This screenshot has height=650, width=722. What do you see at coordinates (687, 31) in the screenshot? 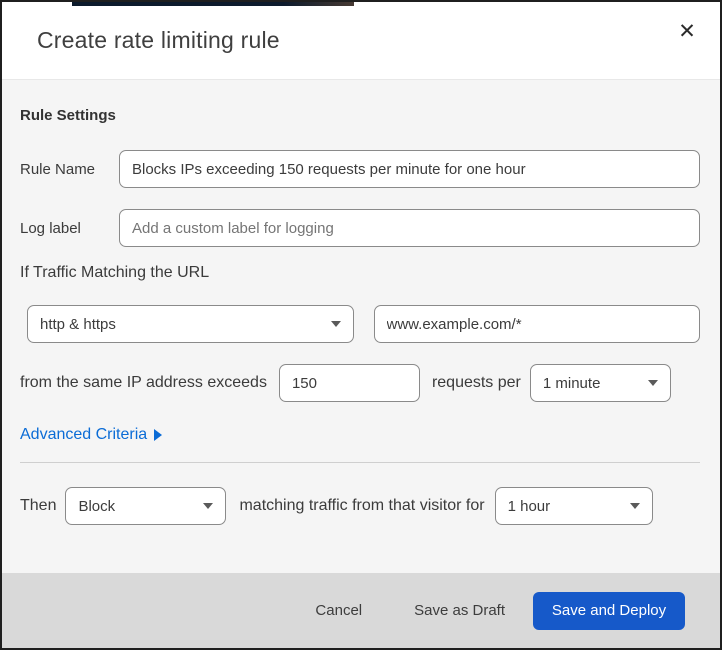
I see `close-icon: ✕` at bounding box center [687, 31].